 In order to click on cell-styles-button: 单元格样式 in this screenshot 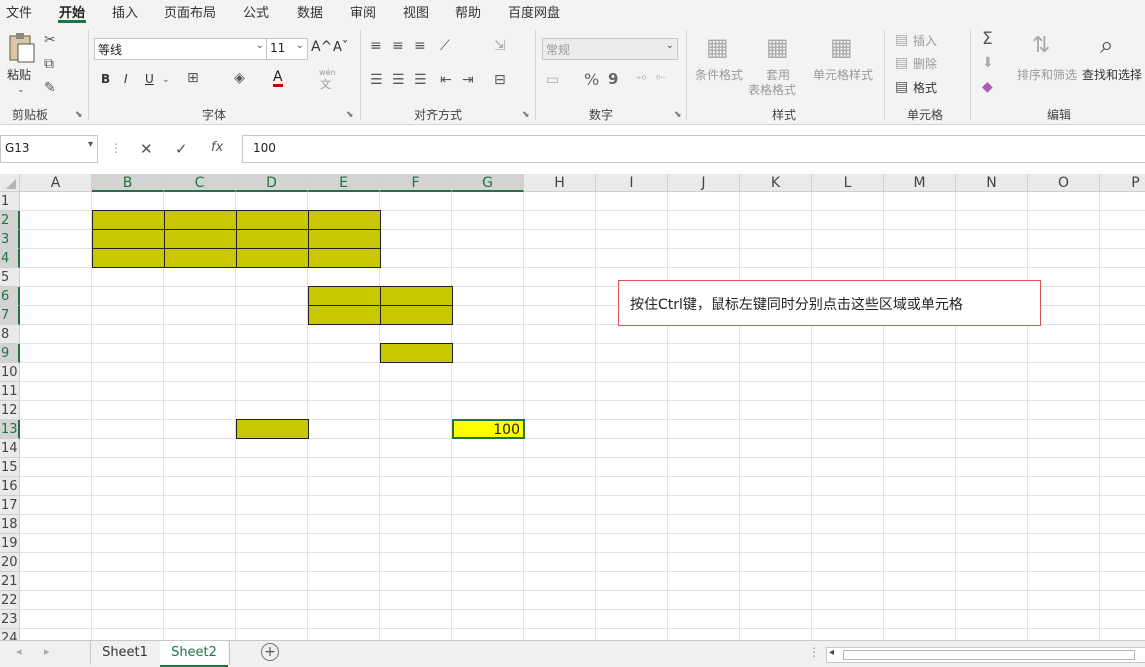, I will do `click(843, 74)`.